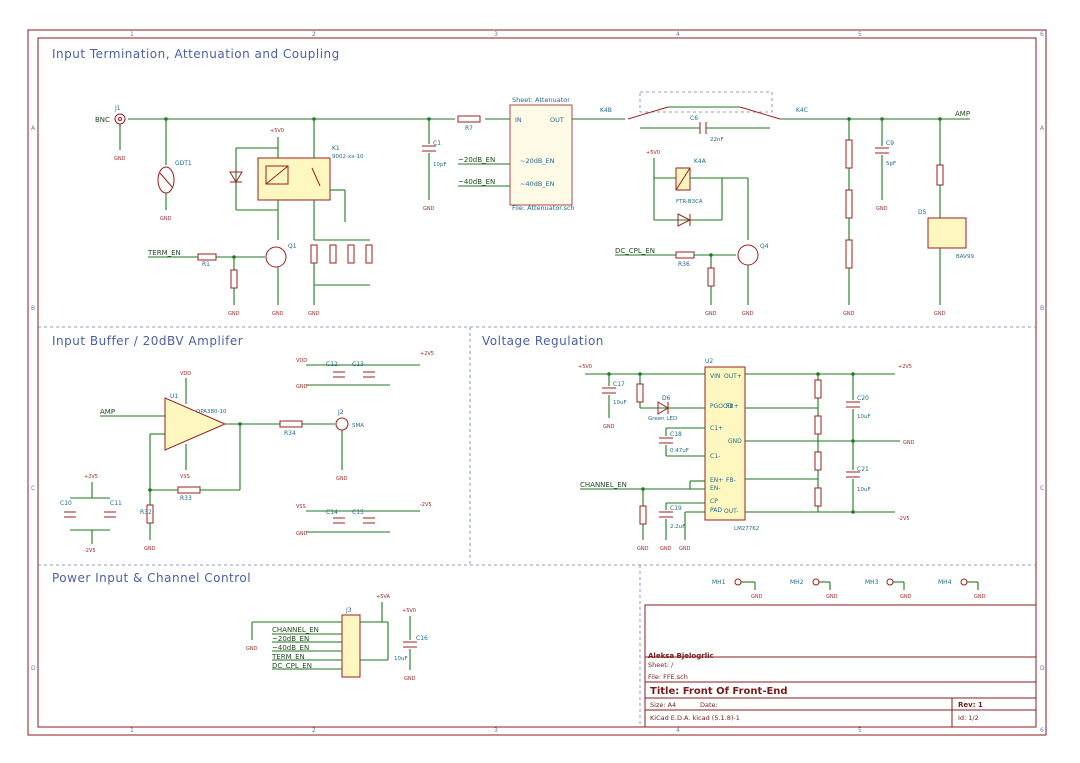 This screenshot has width=1080, height=763. What do you see at coordinates (543, 341) in the screenshot?
I see `section-title-regulation: Voltage Regulation` at bounding box center [543, 341].